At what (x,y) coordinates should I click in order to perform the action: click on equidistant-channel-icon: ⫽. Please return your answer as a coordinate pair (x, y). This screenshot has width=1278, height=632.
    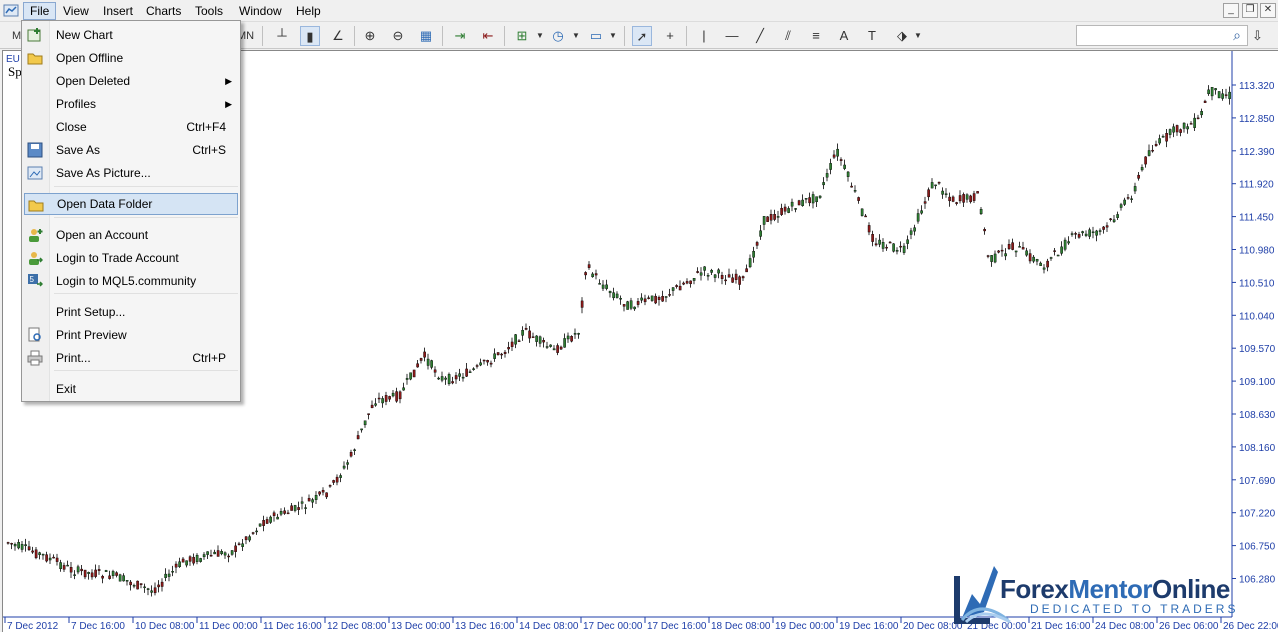
    Looking at the image, I should click on (788, 36).